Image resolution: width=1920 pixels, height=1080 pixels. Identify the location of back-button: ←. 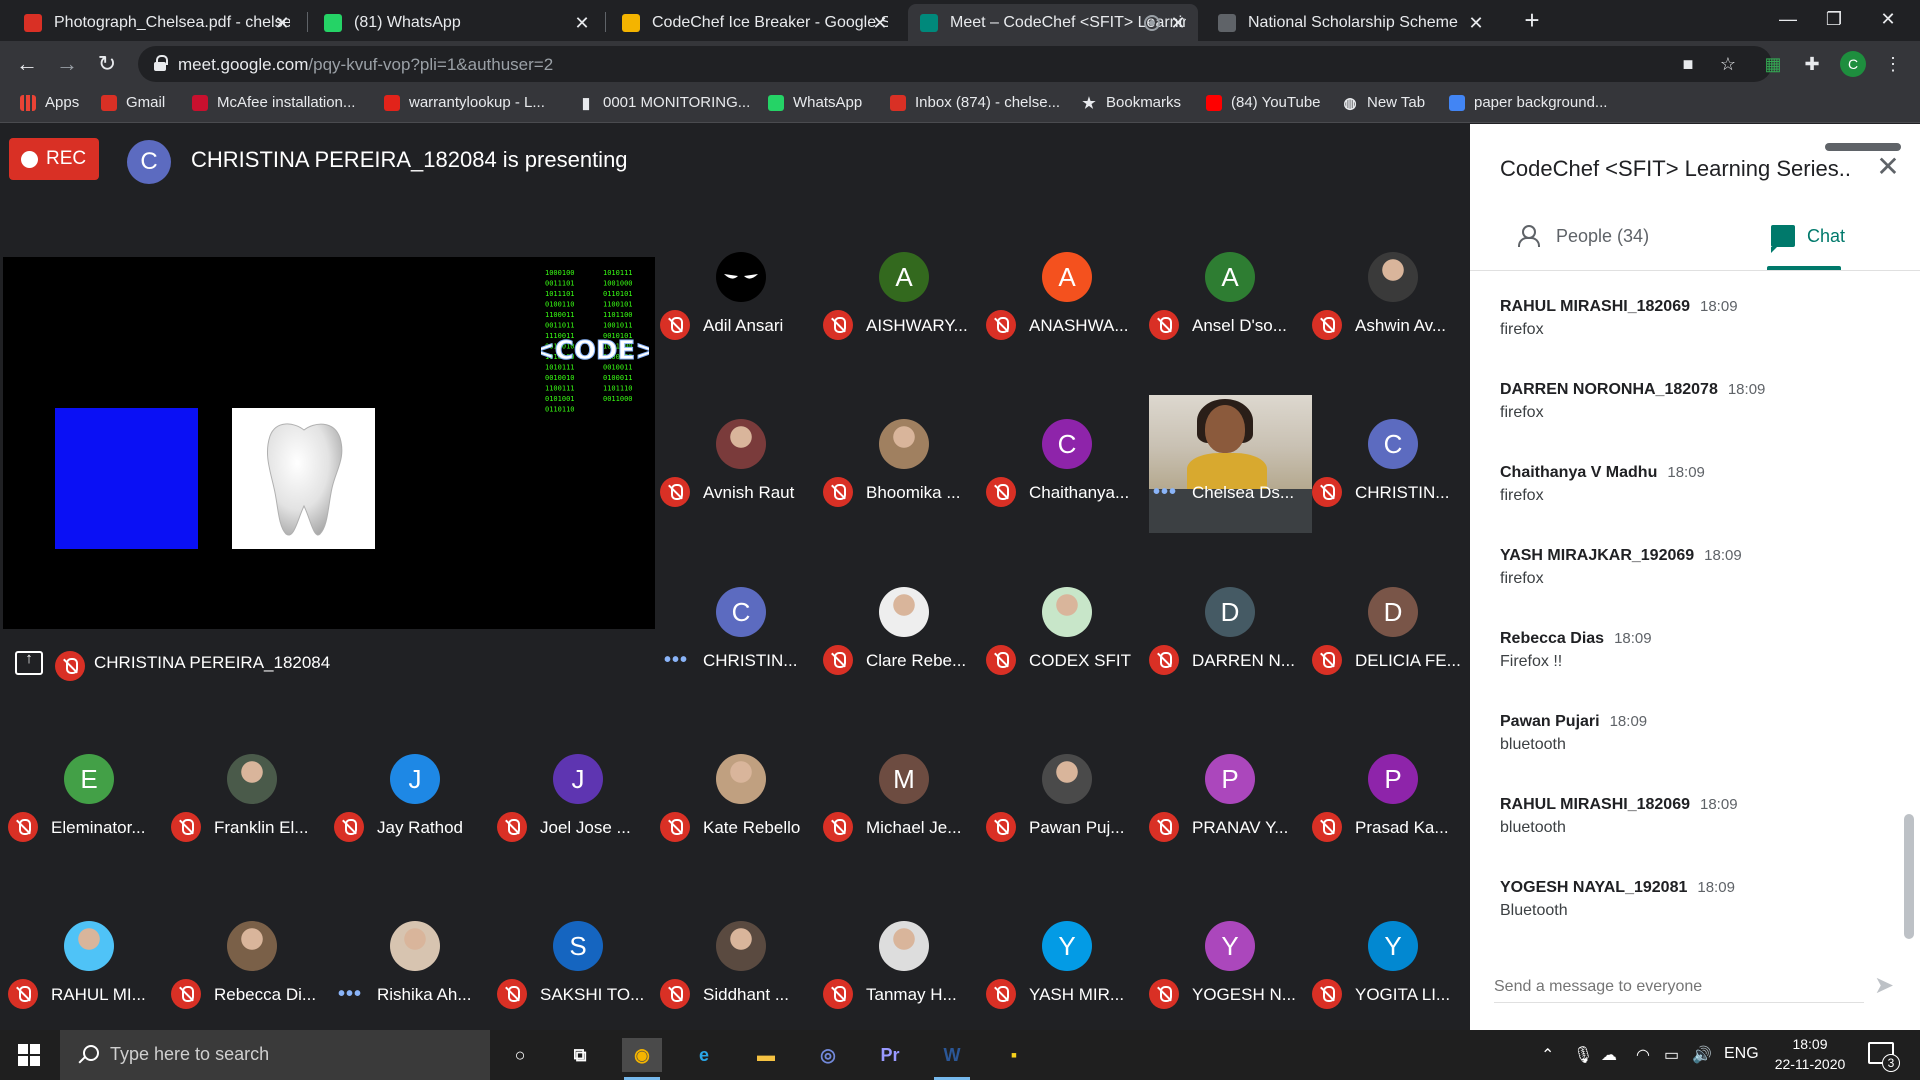
(27, 64).